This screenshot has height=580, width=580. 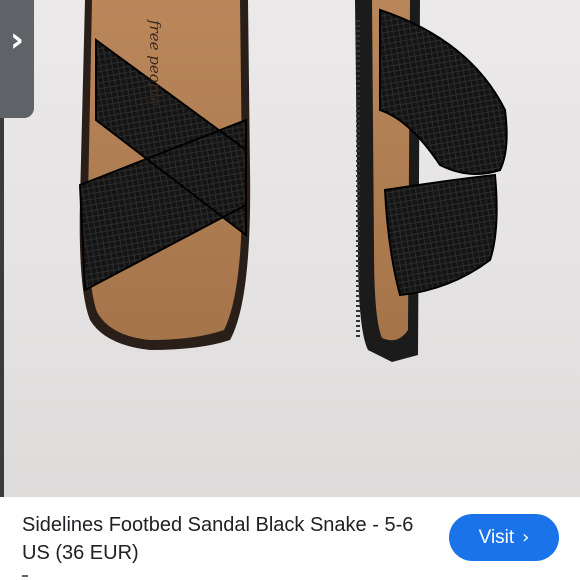 I want to click on visit-button-label: Visit, so click(x=496, y=537).